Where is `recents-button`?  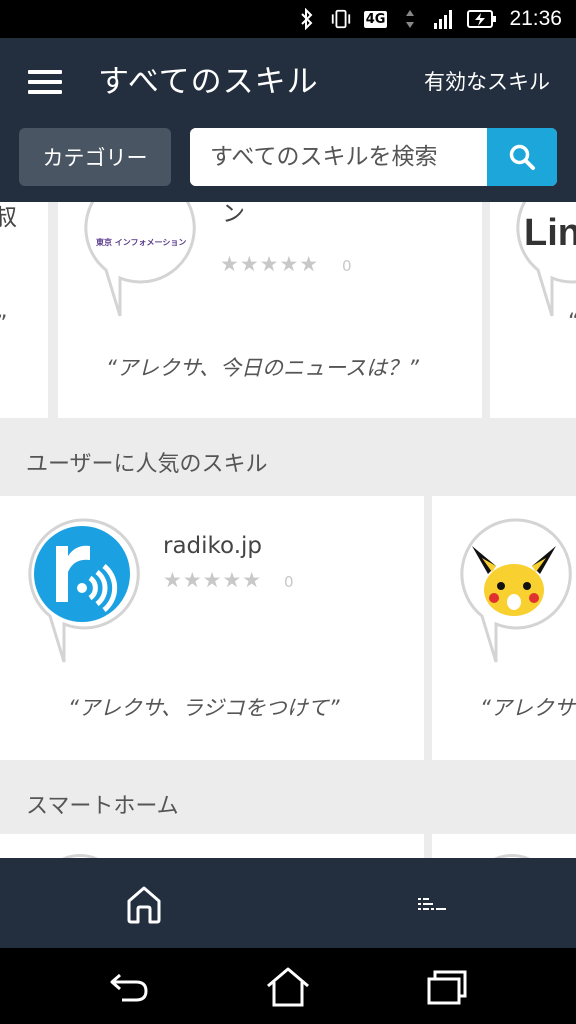
recents-button is located at coordinates (447, 987).